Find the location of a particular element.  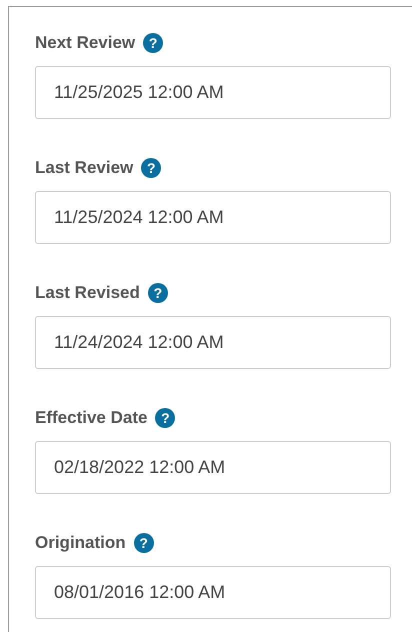

field-label: Last Review is located at coordinates (84, 168).